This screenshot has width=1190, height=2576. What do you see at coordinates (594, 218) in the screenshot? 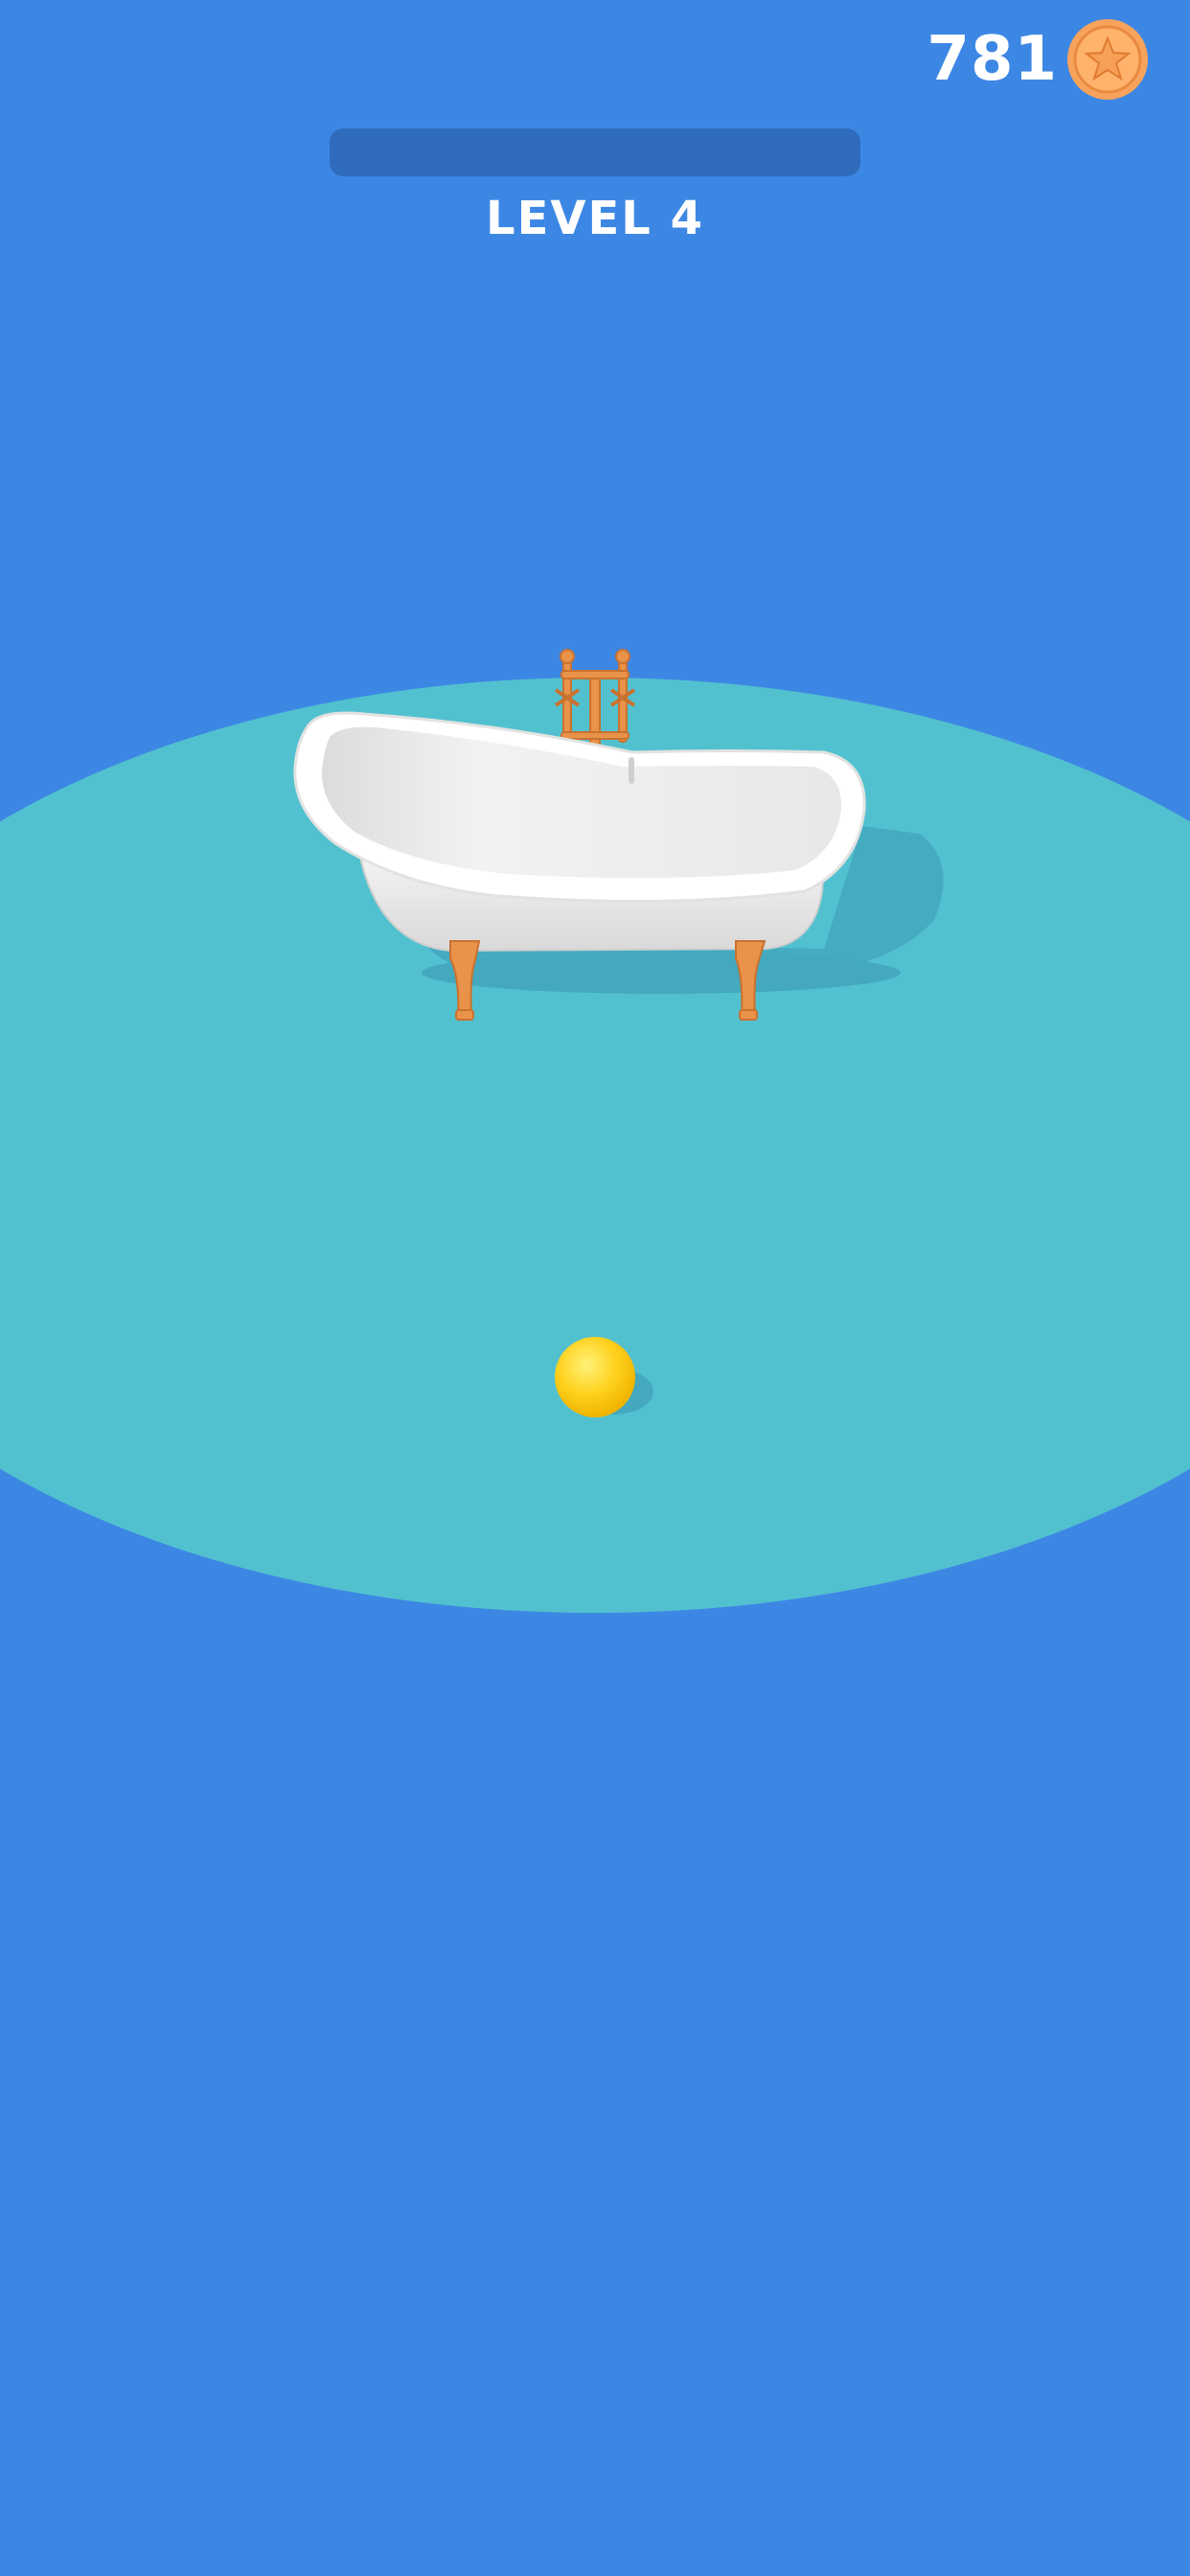
I see `level-label: LEVEL 4` at bounding box center [594, 218].